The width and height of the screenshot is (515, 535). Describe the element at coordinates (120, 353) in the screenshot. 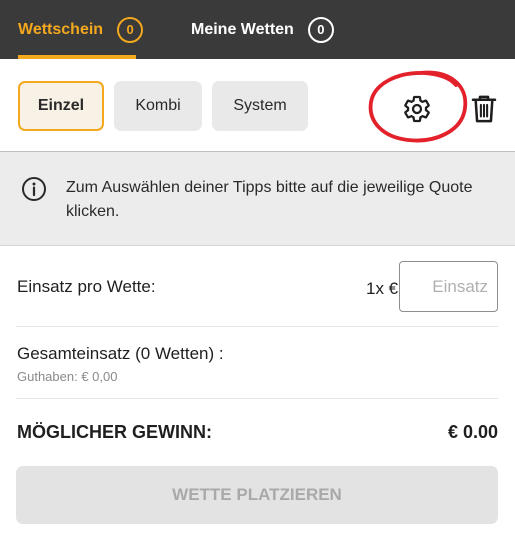

I see `total-stake-label: Gesamteinsatz (0 Wetten) :` at that location.